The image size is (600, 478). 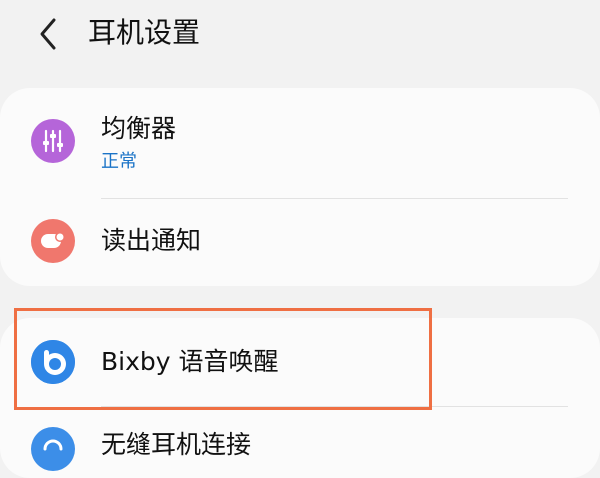 What do you see at coordinates (139, 128) in the screenshot?
I see `equalizer-label: 均衡器` at bounding box center [139, 128].